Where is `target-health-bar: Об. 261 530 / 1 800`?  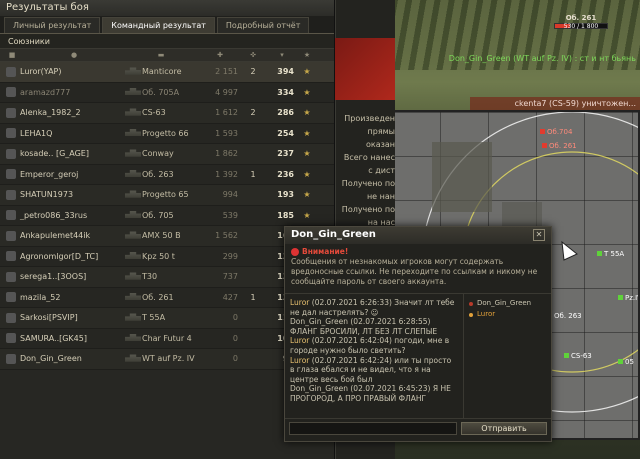
target-health-bar: Об. 261 530 / 1 800 is located at coordinates (581, 26).